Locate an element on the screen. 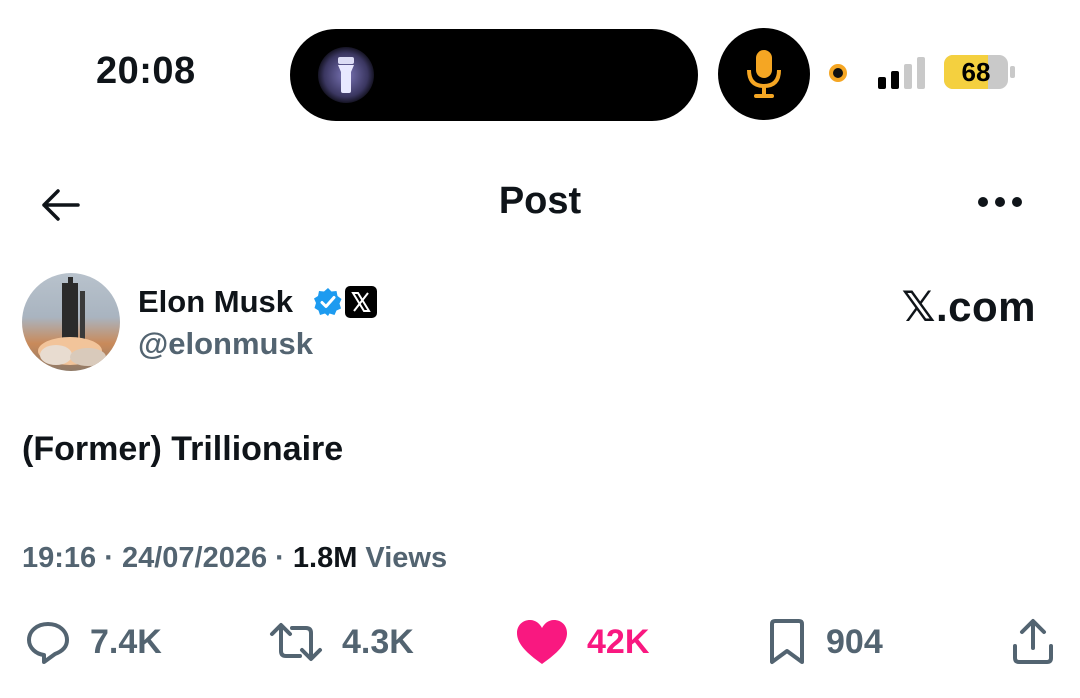 The image size is (1080, 698). bookmark-button: 904 is located at coordinates (824, 642).